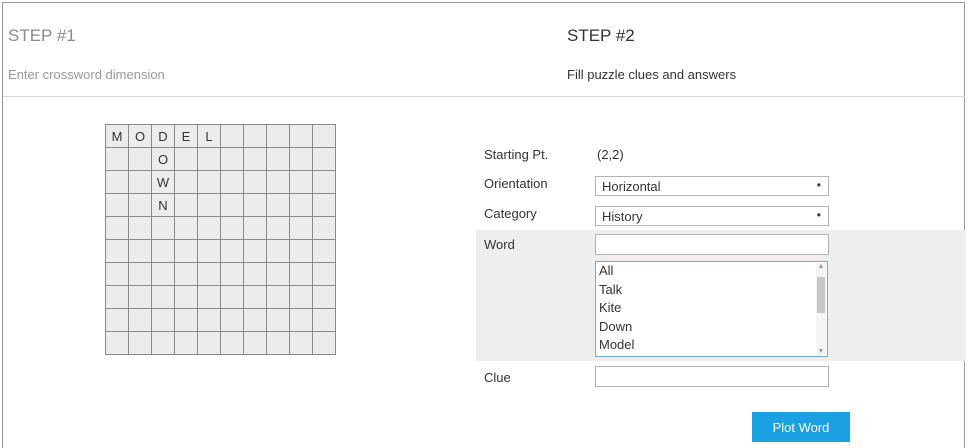 This screenshot has height=448, width=969. Describe the element at coordinates (712, 216) in the screenshot. I see `category-select: History •` at that location.